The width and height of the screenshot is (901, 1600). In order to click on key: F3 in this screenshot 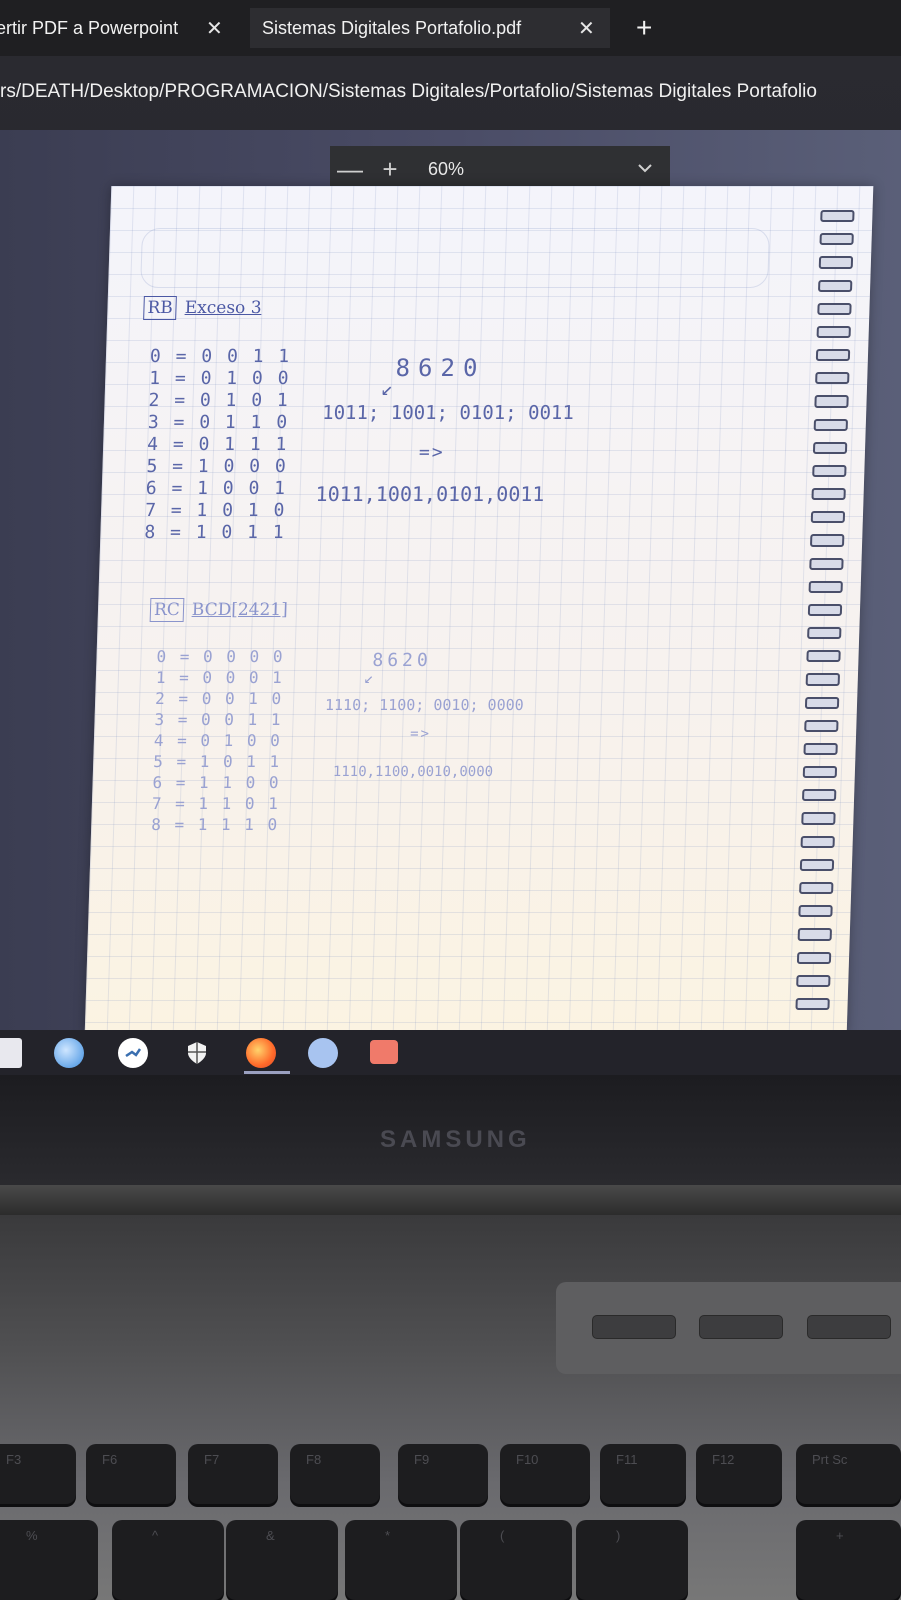, I will do `click(38, 1474)`.